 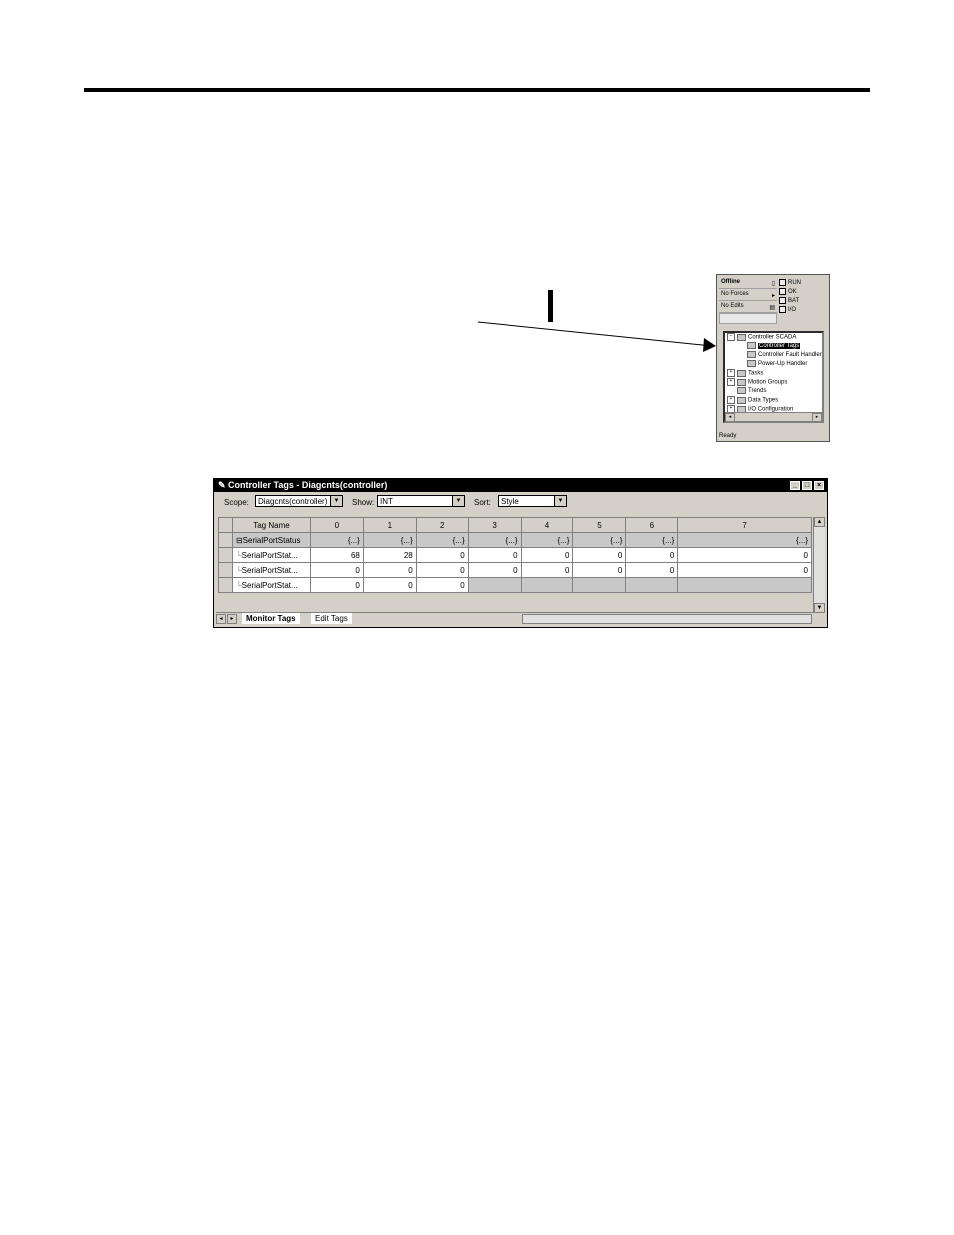 What do you see at coordinates (773, 416) in the screenshot?
I see `tree-hscroll: ◂ ▸` at bounding box center [773, 416].